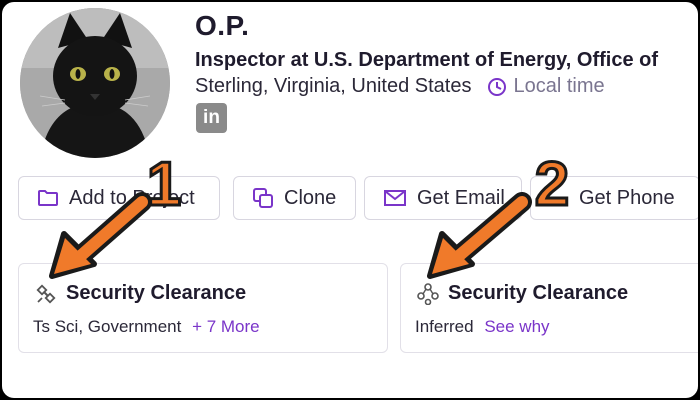 This screenshot has height=400, width=700. Describe the element at coordinates (461, 197) in the screenshot. I see `get-email-label: Get Email` at that location.